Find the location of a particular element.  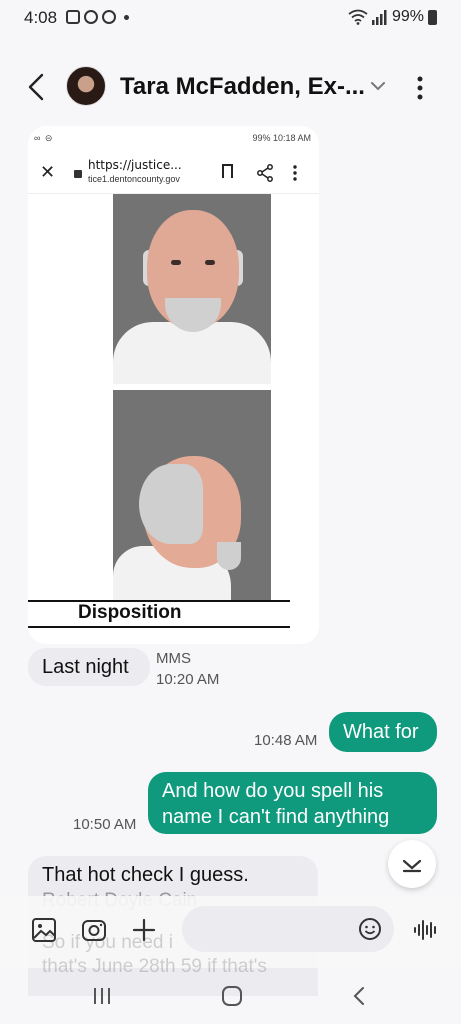

camera-icon is located at coordinates (94, 930).